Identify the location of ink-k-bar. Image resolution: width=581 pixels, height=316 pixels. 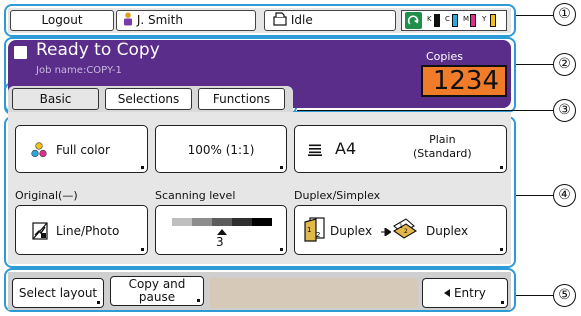
(437, 20).